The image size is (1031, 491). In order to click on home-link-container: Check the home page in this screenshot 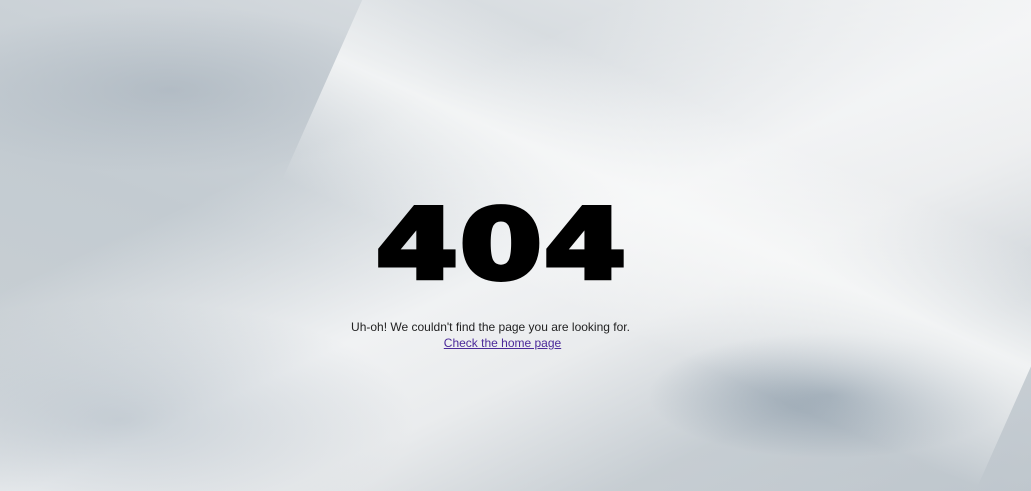, I will do `click(502, 343)`.